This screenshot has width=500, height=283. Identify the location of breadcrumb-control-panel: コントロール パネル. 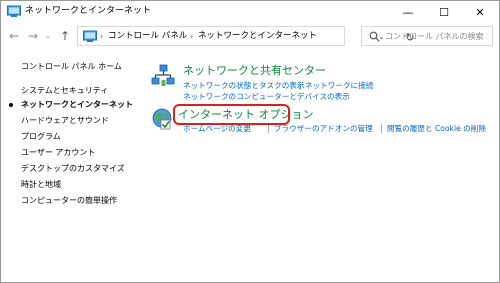
(147, 36).